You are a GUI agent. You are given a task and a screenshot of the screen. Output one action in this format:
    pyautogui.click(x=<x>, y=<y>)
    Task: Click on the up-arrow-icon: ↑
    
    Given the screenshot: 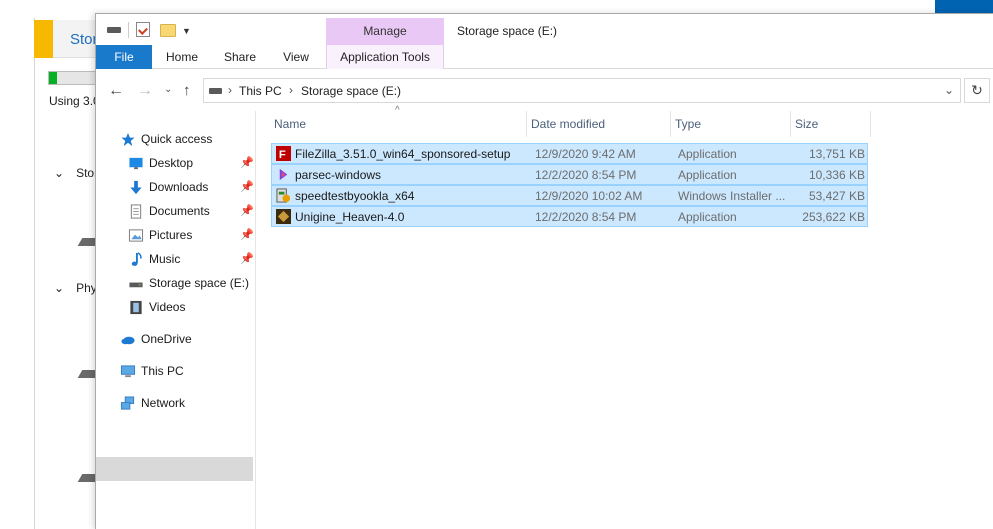 What is the action you would take?
    pyautogui.click(x=187, y=90)
    